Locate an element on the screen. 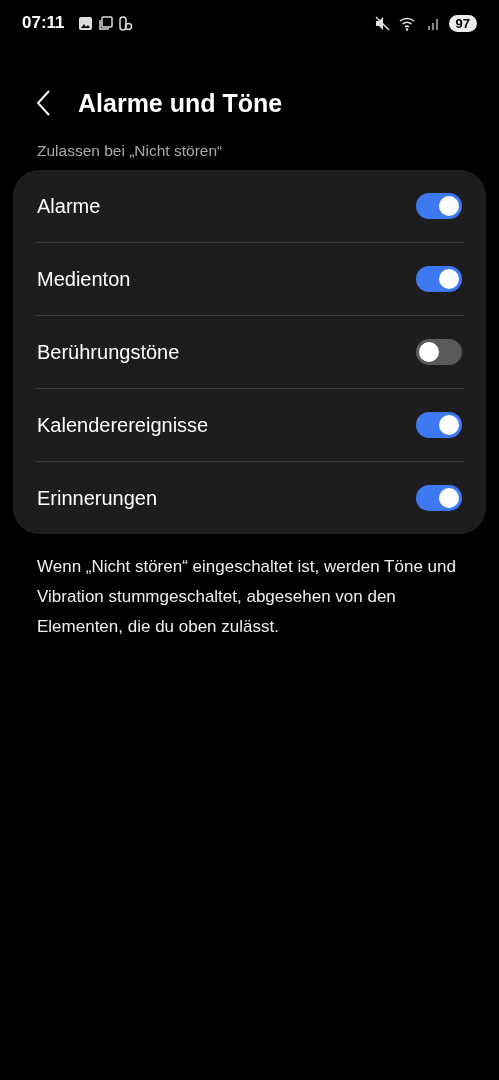 Image resolution: width=499 pixels, height=1080 pixels. setting-label: Berührungstöne is located at coordinates (108, 352).